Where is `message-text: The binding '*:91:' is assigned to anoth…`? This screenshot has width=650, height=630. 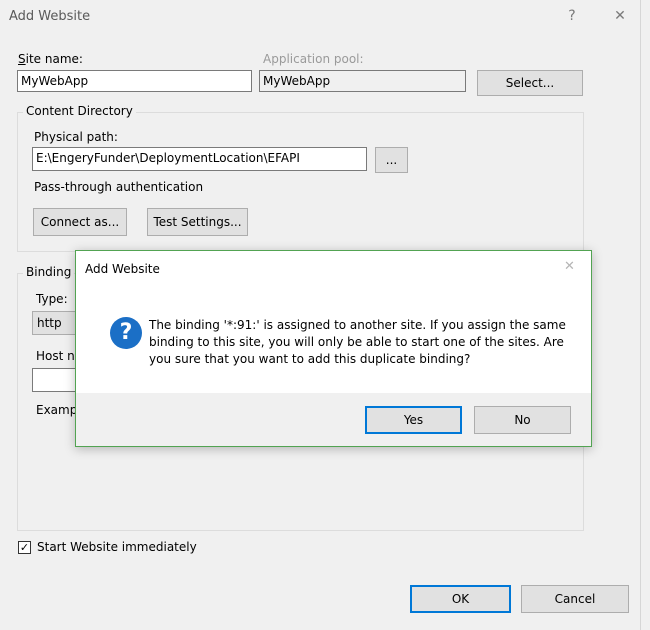 message-text: The binding '*:91:' is assigned to anoth… is located at coordinates (357, 342).